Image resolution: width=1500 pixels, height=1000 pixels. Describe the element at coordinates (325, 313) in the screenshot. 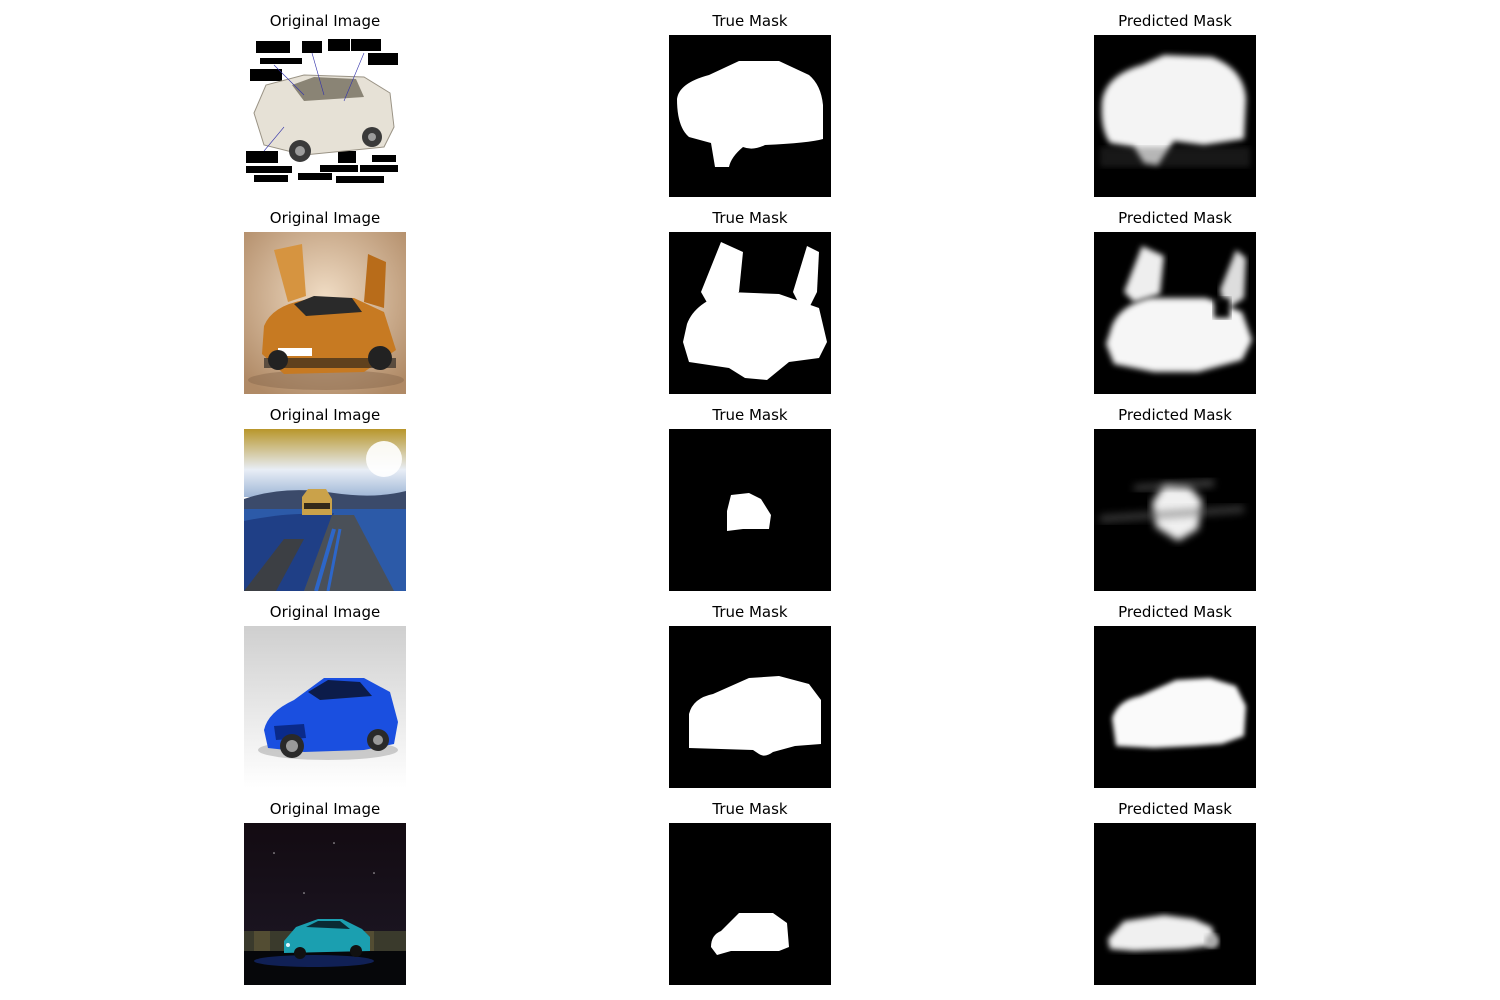

I see `original-image-row2` at that location.